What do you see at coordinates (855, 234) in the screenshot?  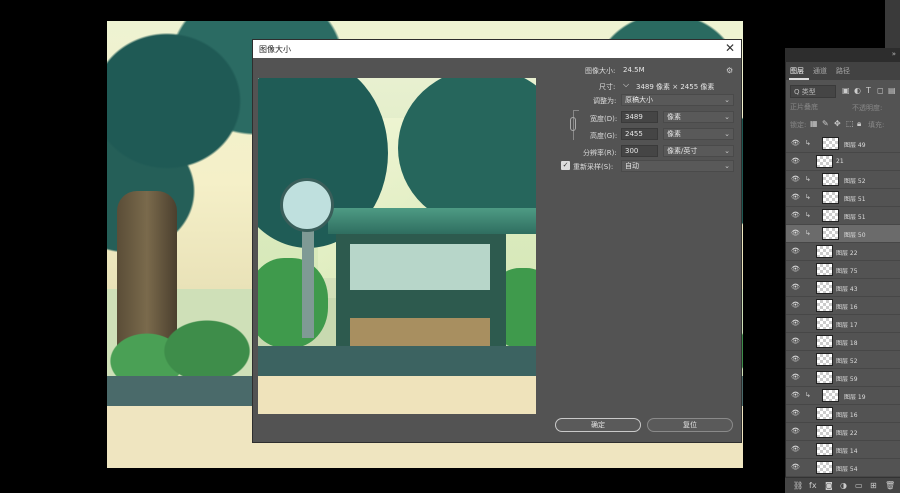 I see `layer-name: 图层 50` at bounding box center [855, 234].